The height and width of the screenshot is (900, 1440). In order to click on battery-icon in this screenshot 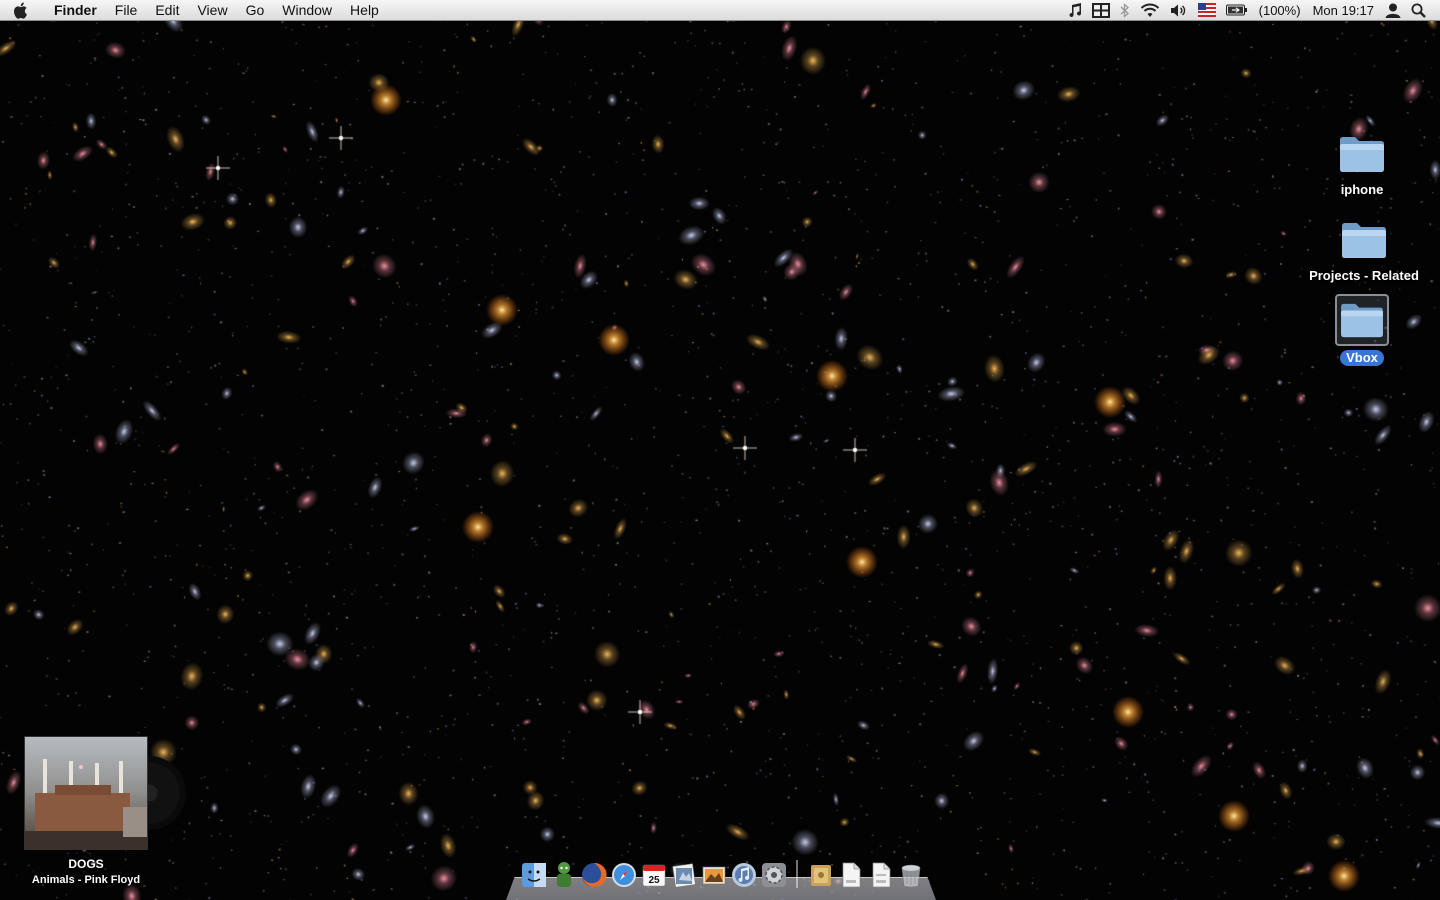, I will do `click(1237, 10)`.